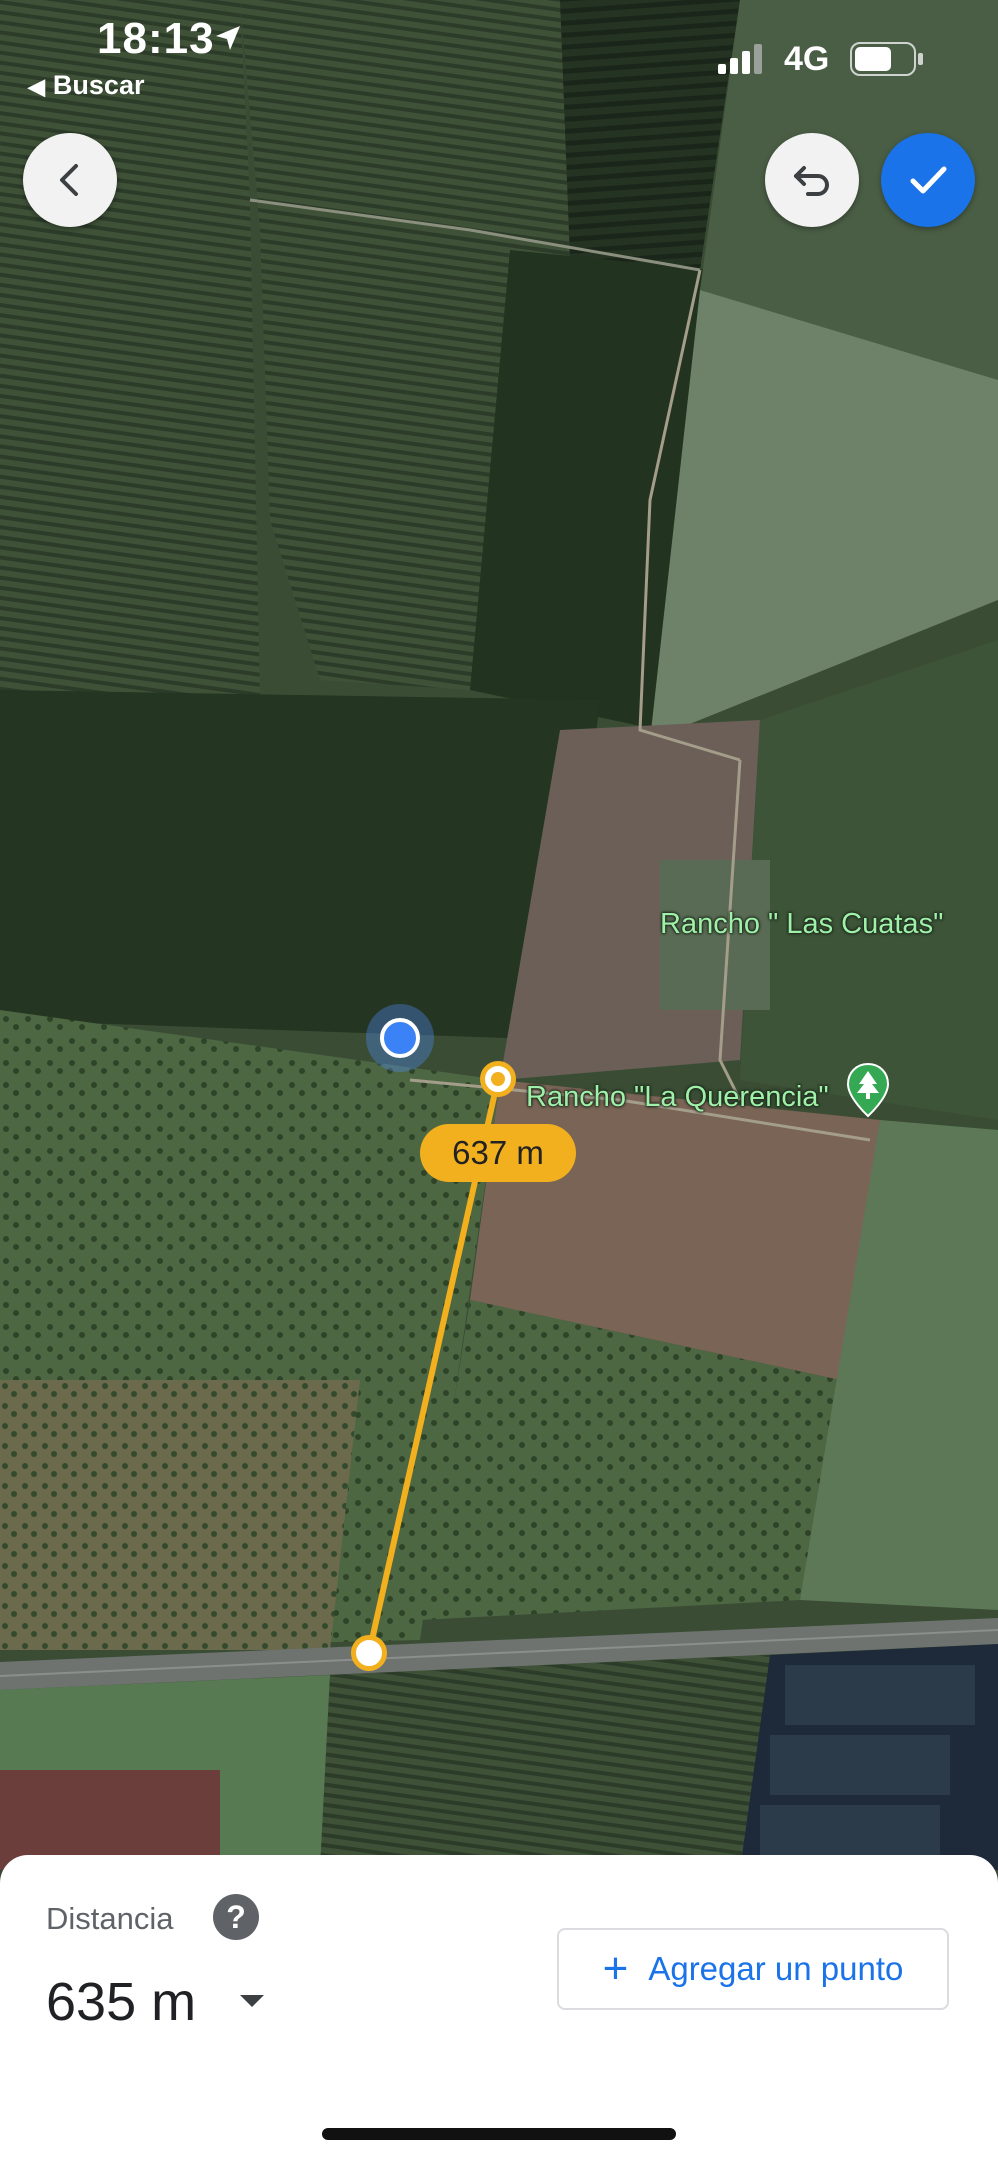 This screenshot has height=2160, width=998. I want to click on back-app-label: Buscar, so click(98, 85).